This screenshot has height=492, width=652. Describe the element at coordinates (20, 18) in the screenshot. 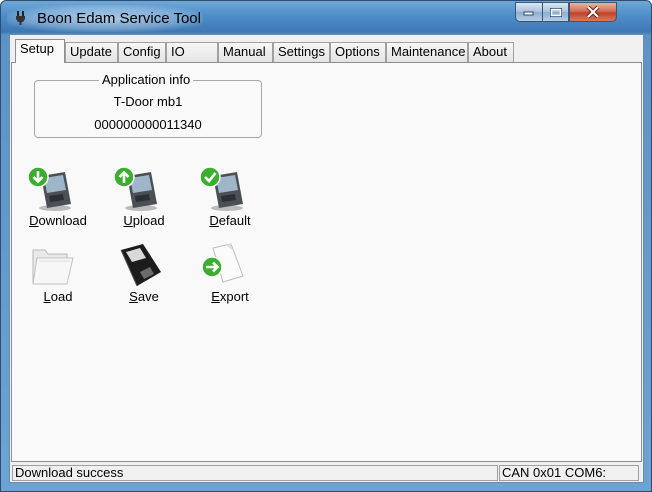

I see `plug-icon` at that location.